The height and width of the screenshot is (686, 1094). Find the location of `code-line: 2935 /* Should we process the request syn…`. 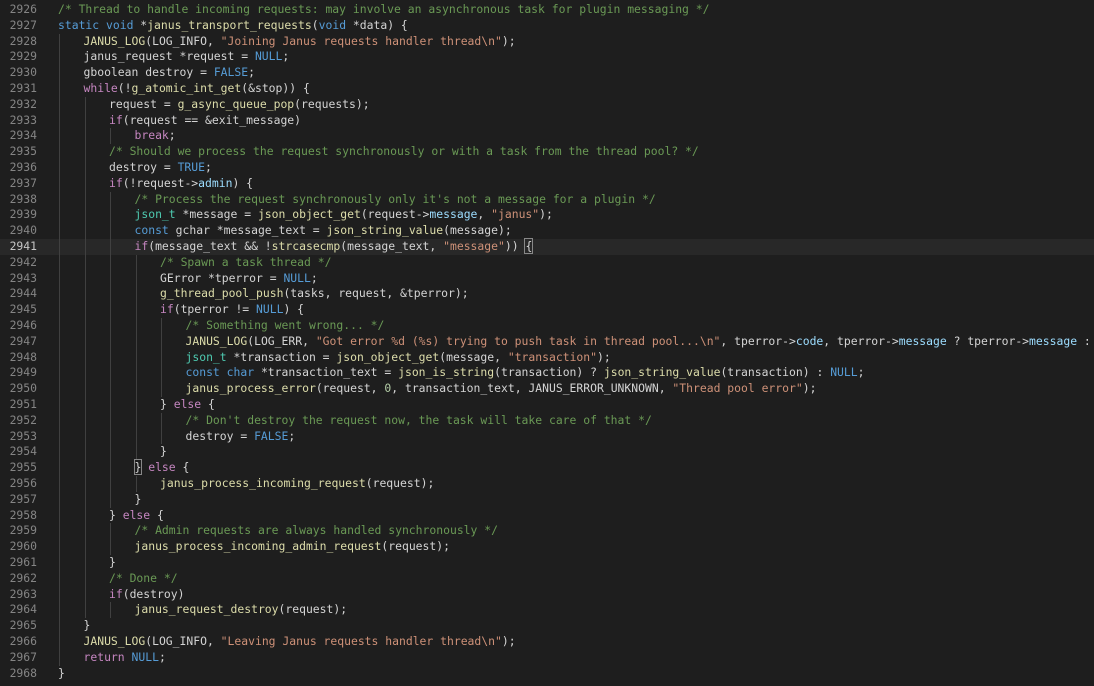

code-line: 2935 /* Should we process the request syn… is located at coordinates (547, 152).